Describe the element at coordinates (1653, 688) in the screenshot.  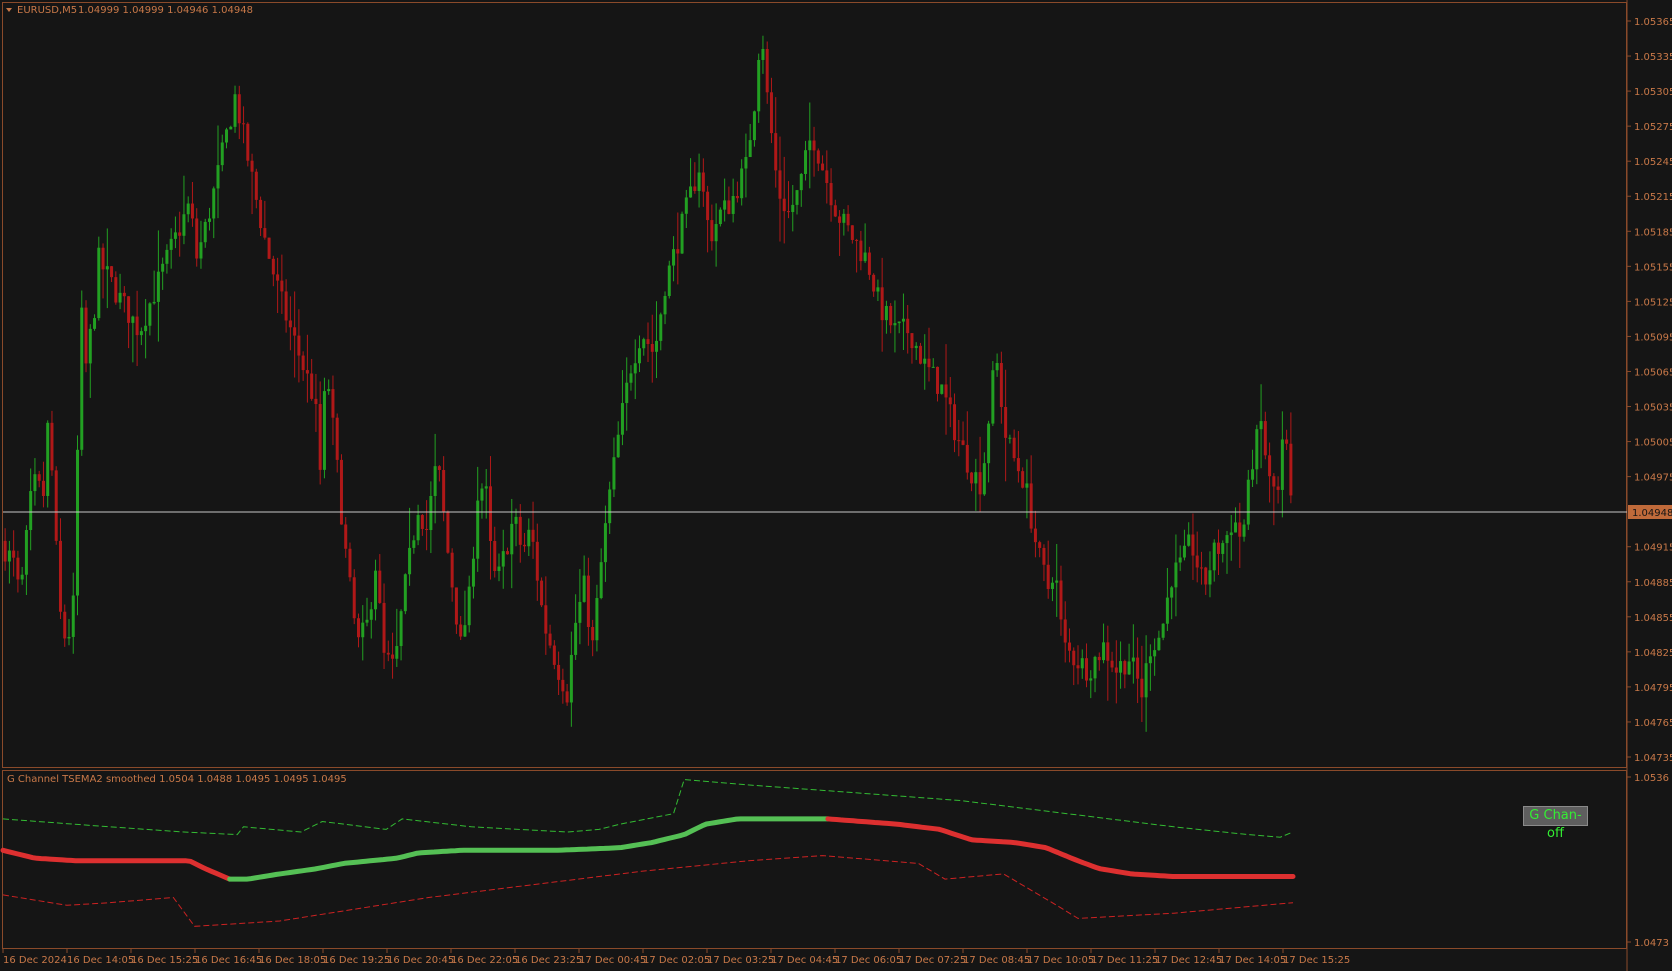
I see `price-tick-label: 1.04795` at that location.